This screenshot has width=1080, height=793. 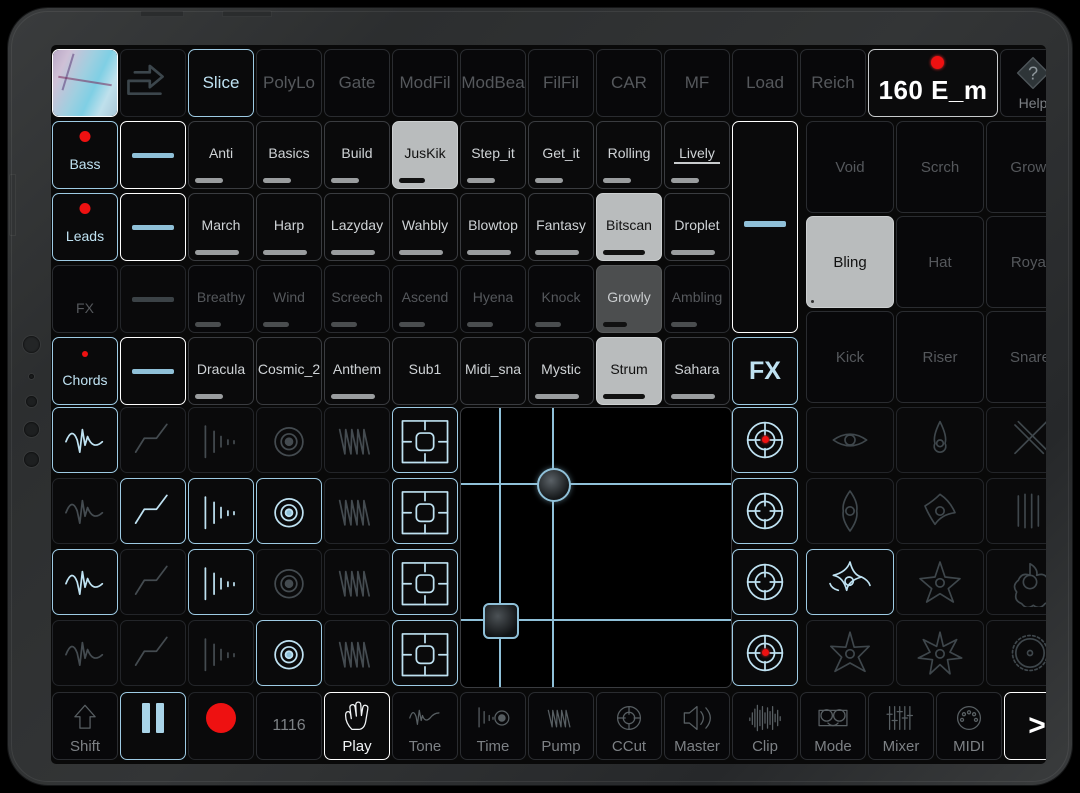 I want to click on bottom-time-button: Time, so click(x=493, y=726).